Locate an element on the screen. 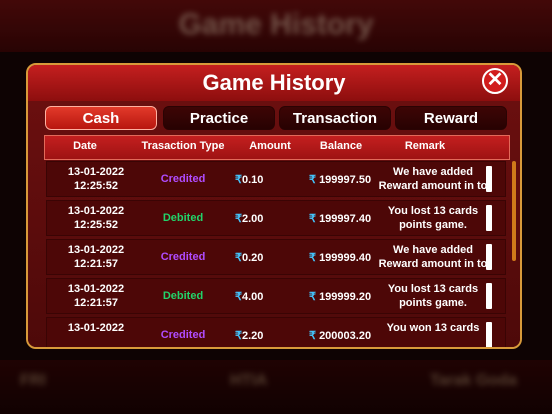  row-amount-value: 0.20 is located at coordinates (253, 258).